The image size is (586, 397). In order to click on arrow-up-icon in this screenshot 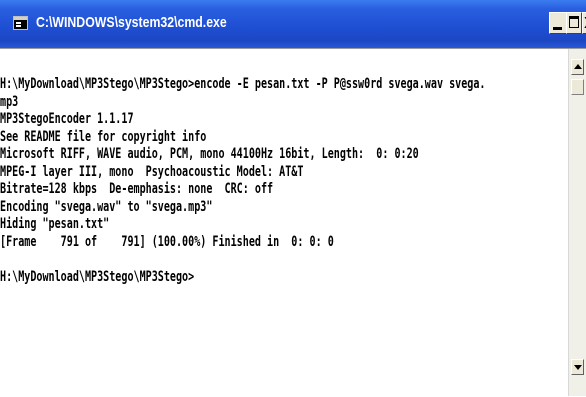, I will do `click(578, 66)`.